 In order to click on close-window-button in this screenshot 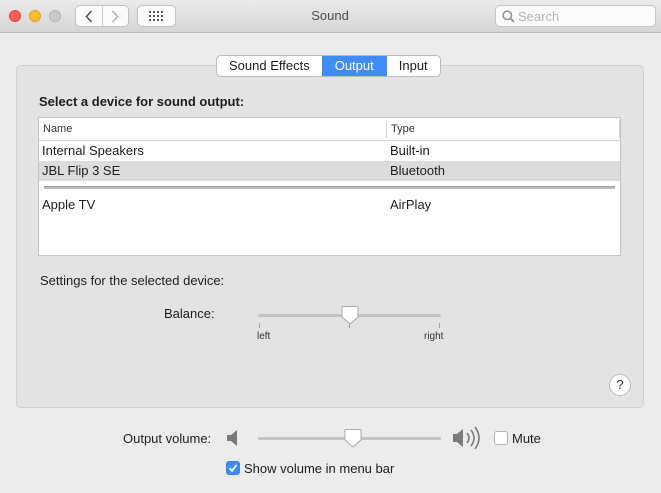, I will do `click(15, 16)`.